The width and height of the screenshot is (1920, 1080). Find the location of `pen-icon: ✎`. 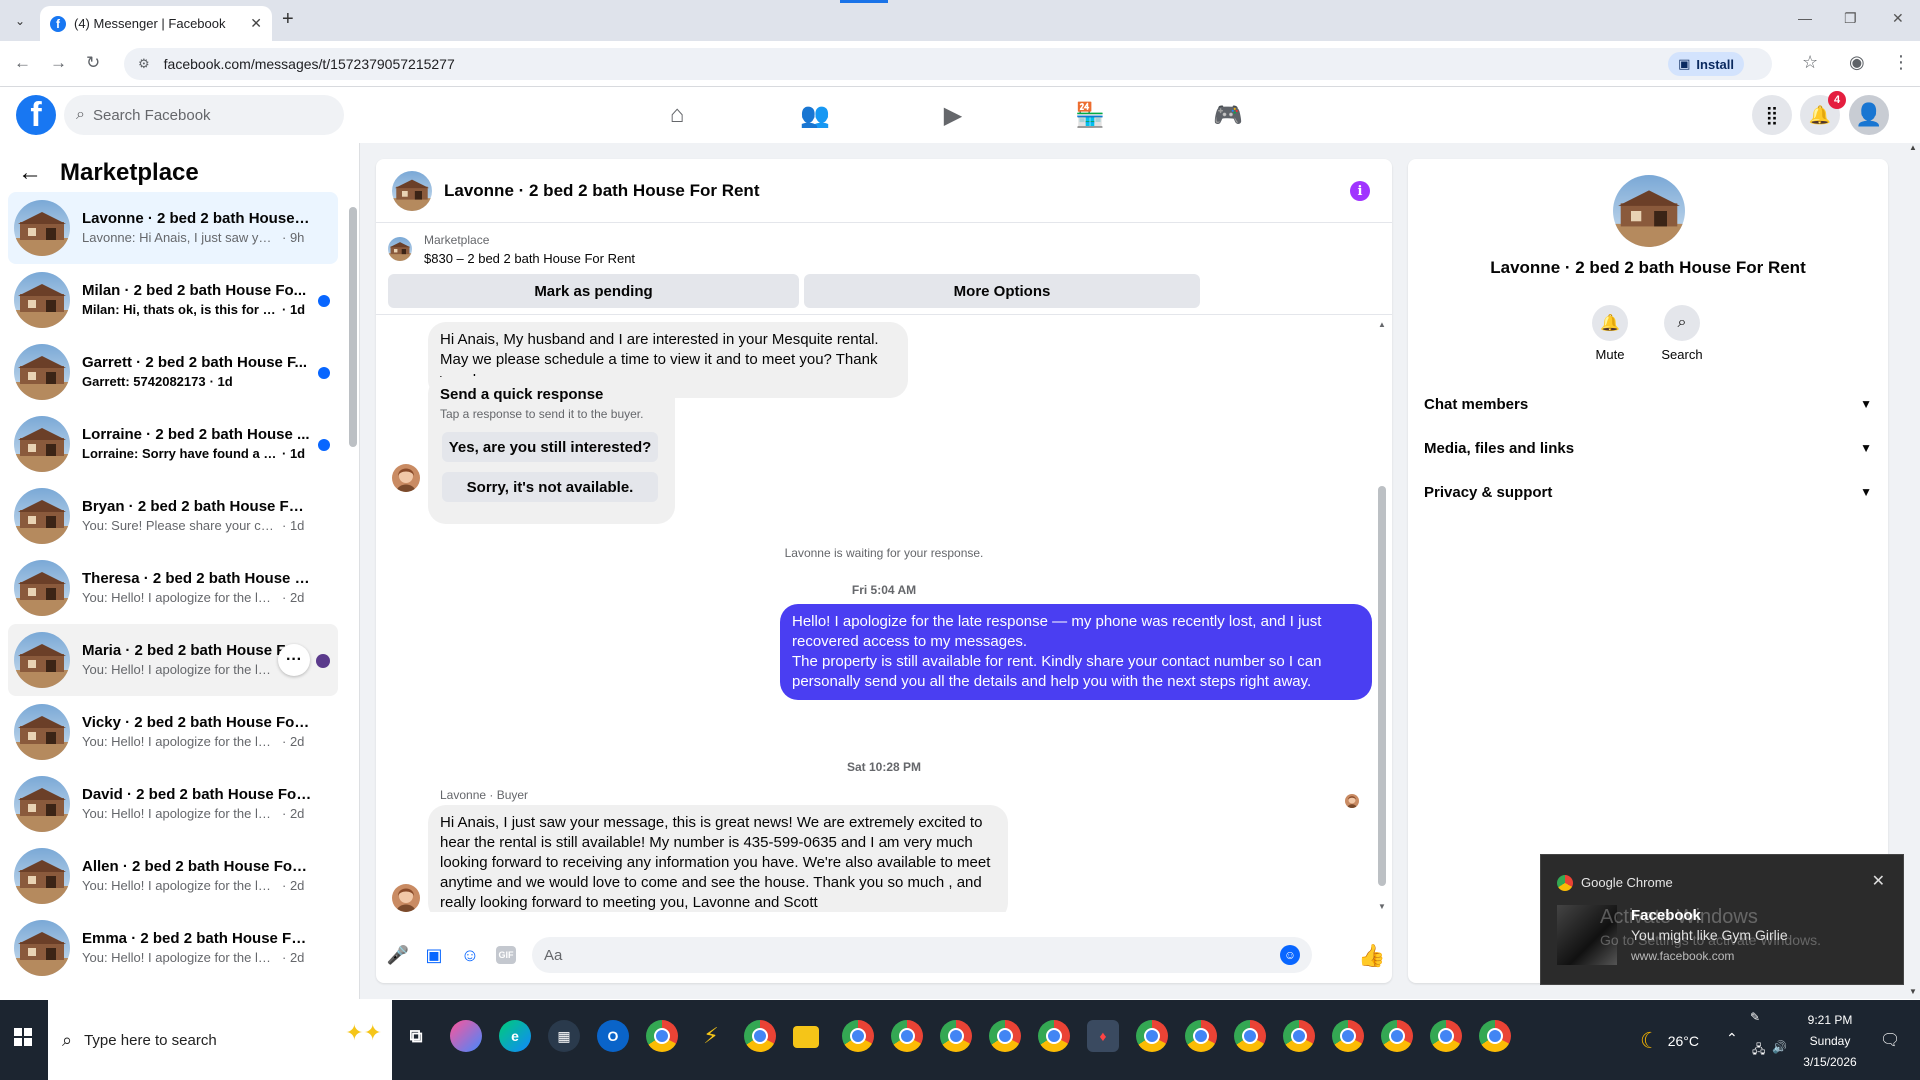

pen-icon: ✎ is located at coordinates (1755, 1017).